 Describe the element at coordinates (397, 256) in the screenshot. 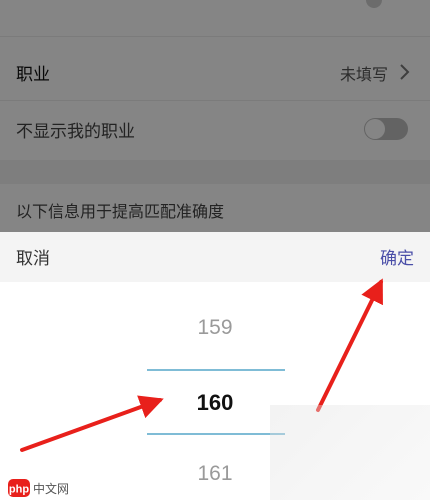

I see `confirm-button: 确定` at that location.